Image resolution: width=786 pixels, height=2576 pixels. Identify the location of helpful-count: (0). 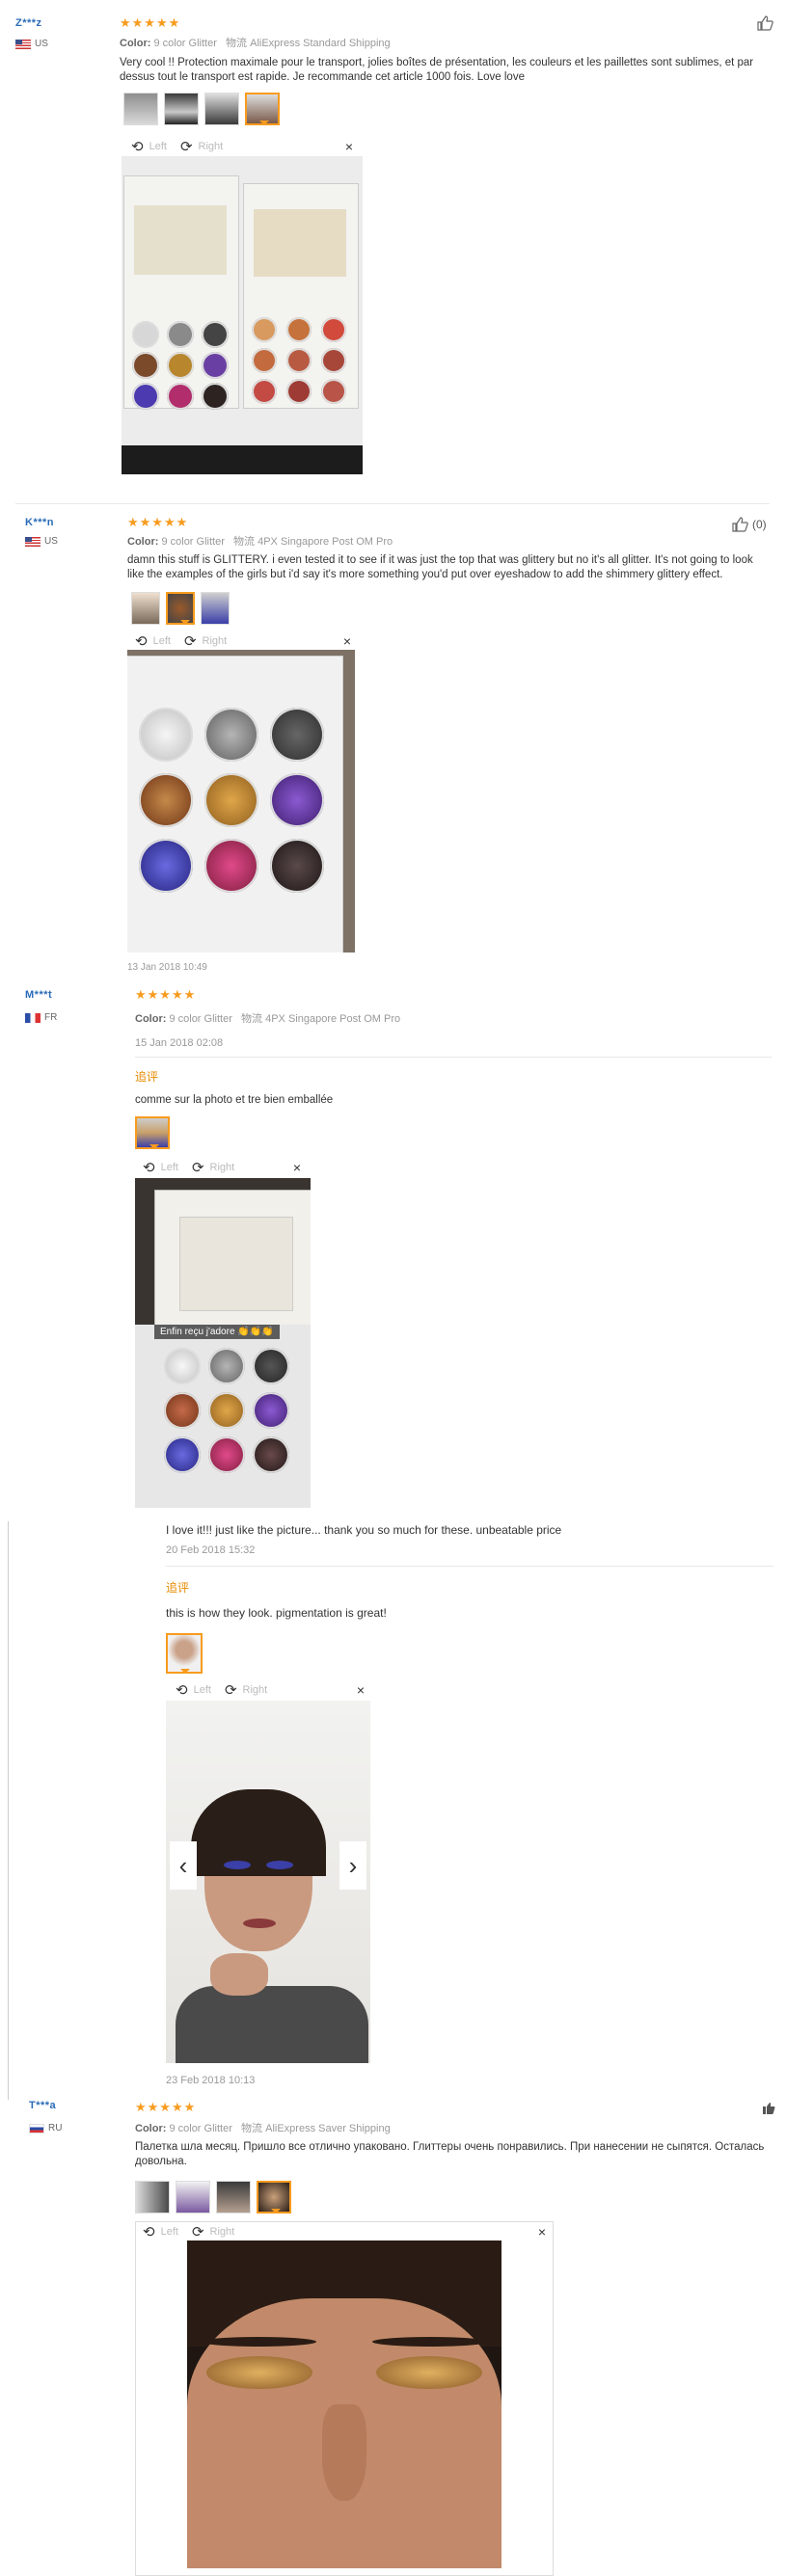
(759, 525).